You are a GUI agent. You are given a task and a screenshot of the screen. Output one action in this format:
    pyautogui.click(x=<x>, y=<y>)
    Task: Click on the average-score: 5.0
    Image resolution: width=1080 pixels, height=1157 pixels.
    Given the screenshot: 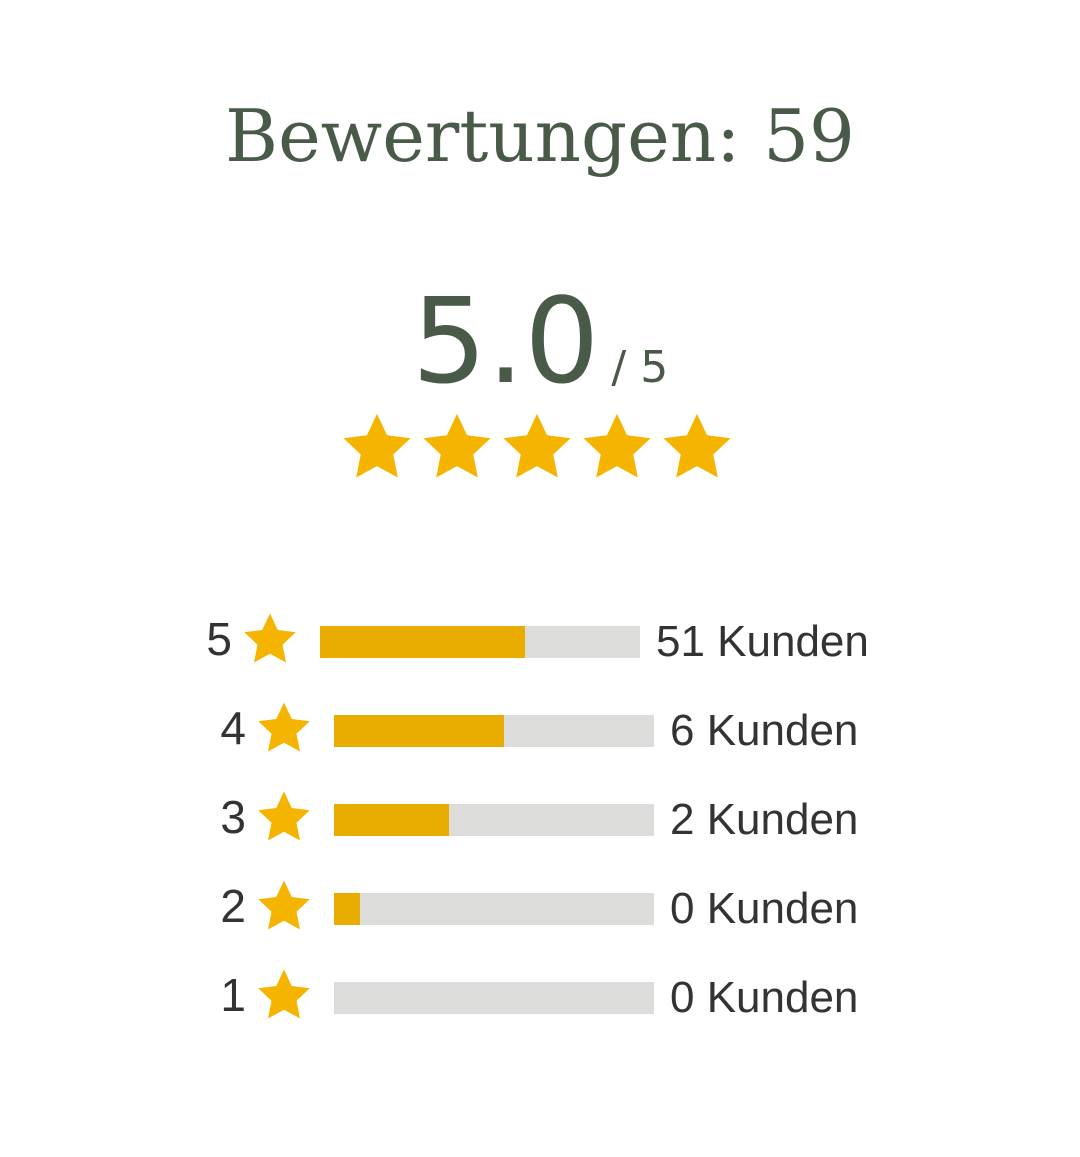 What is the action you would take?
    pyautogui.click(x=505, y=341)
    